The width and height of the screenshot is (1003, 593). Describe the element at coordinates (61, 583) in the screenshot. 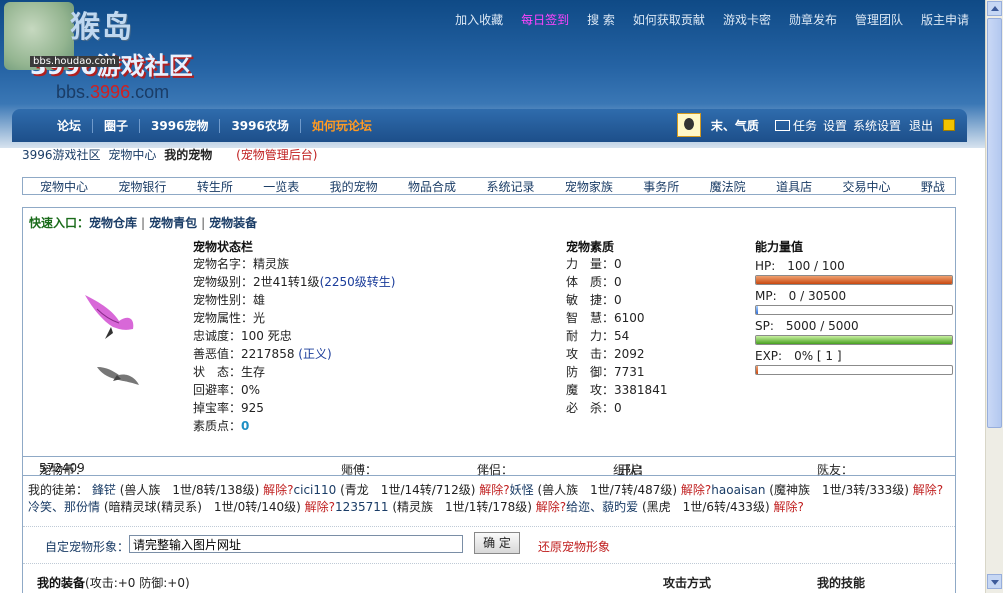

I see `equipment-title: 我的装备` at that location.